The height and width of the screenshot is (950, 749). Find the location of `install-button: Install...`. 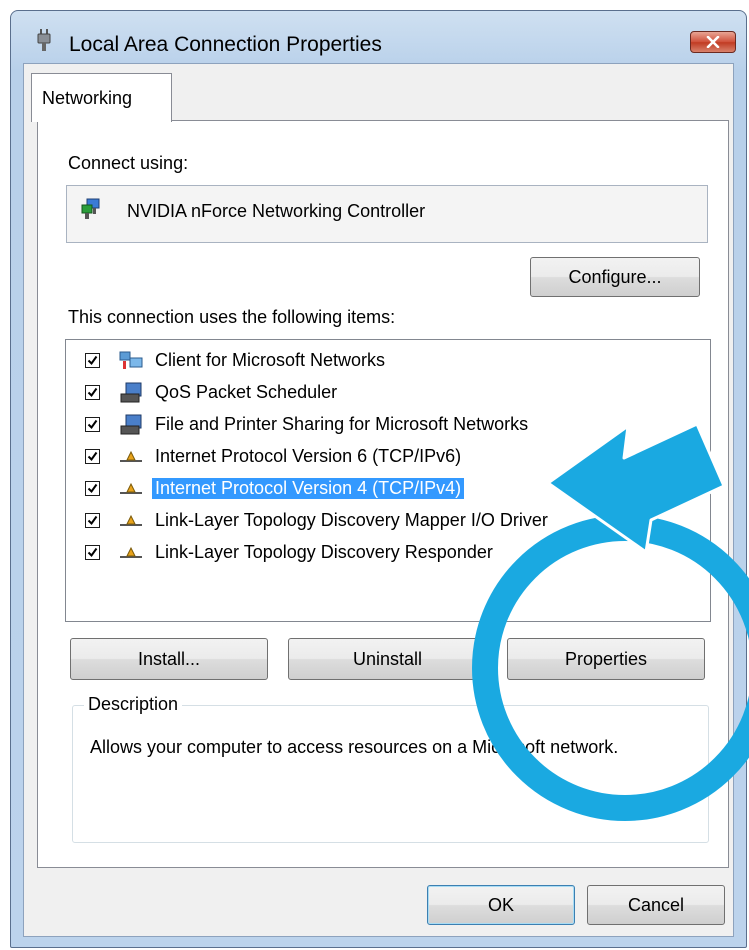

install-button: Install... is located at coordinates (169, 659).